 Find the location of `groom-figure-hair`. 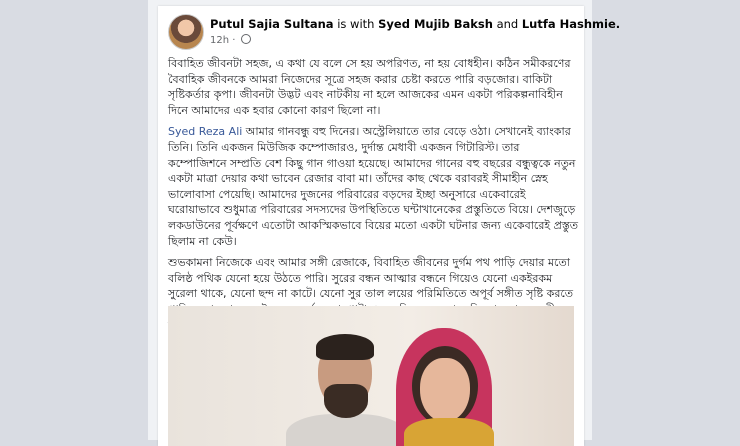

groom-figure-hair is located at coordinates (345, 347).